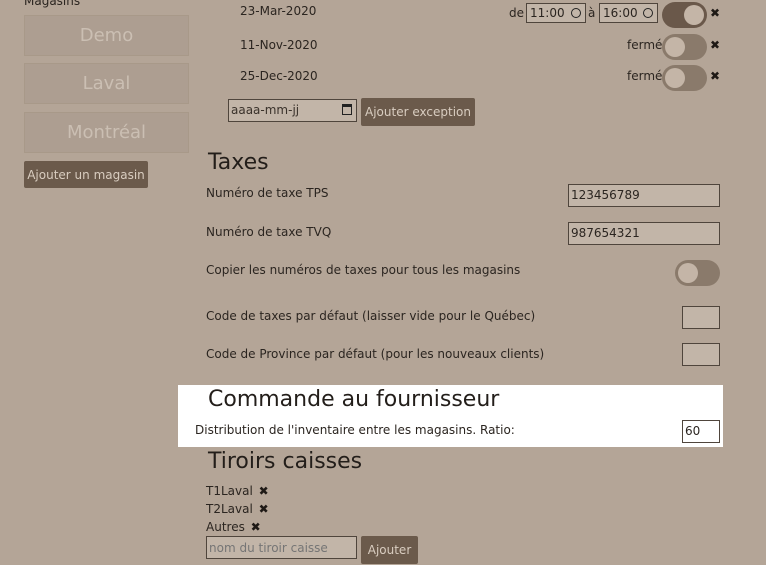 The height and width of the screenshot is (565, 766). What do you see at coordinates (238, 162) in the screenshot?
I see `taxes-title: Taxes` at bounding box center [238, 162].